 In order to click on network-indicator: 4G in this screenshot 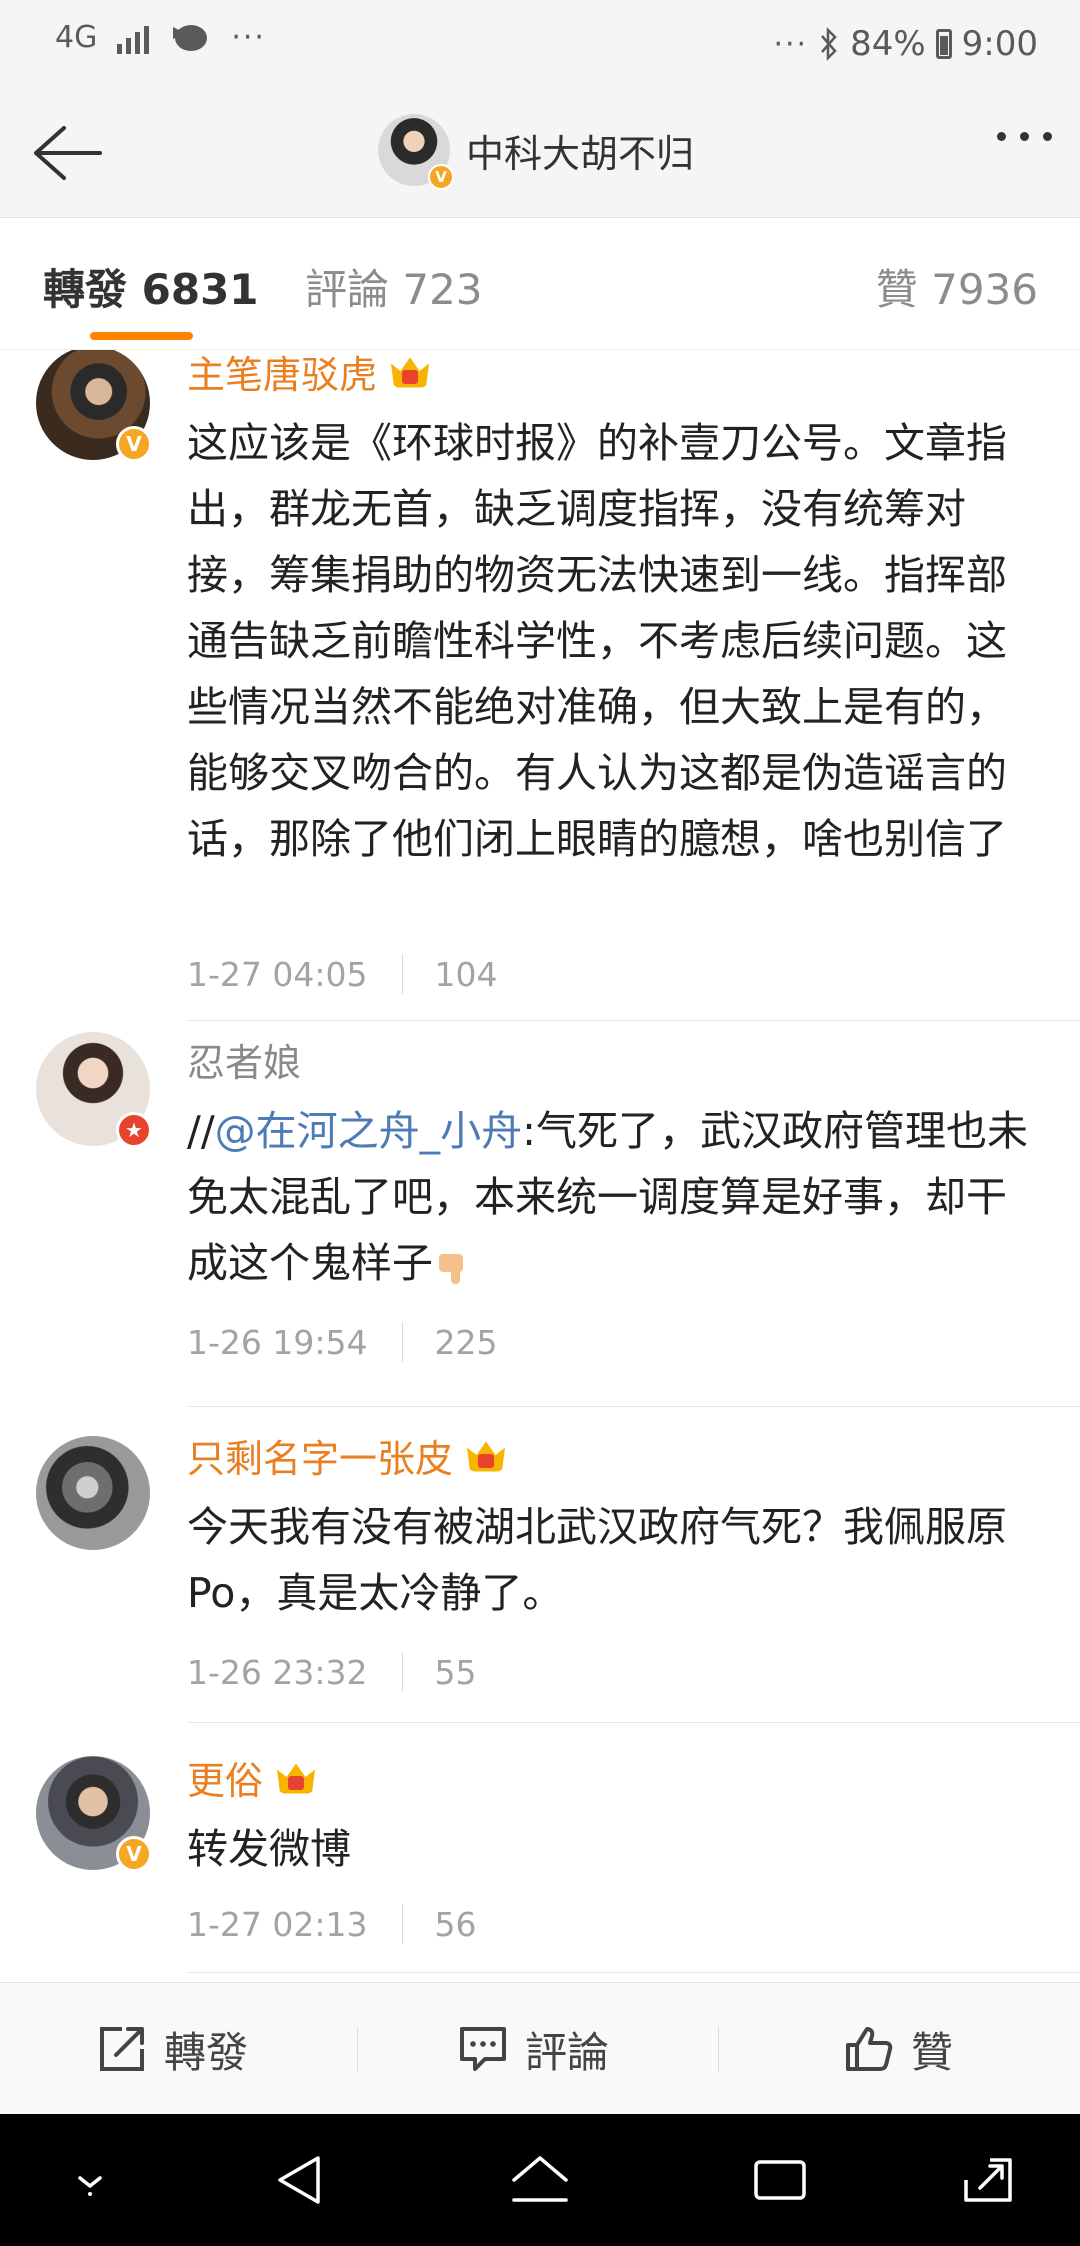, I will do `click(76, 37)`.